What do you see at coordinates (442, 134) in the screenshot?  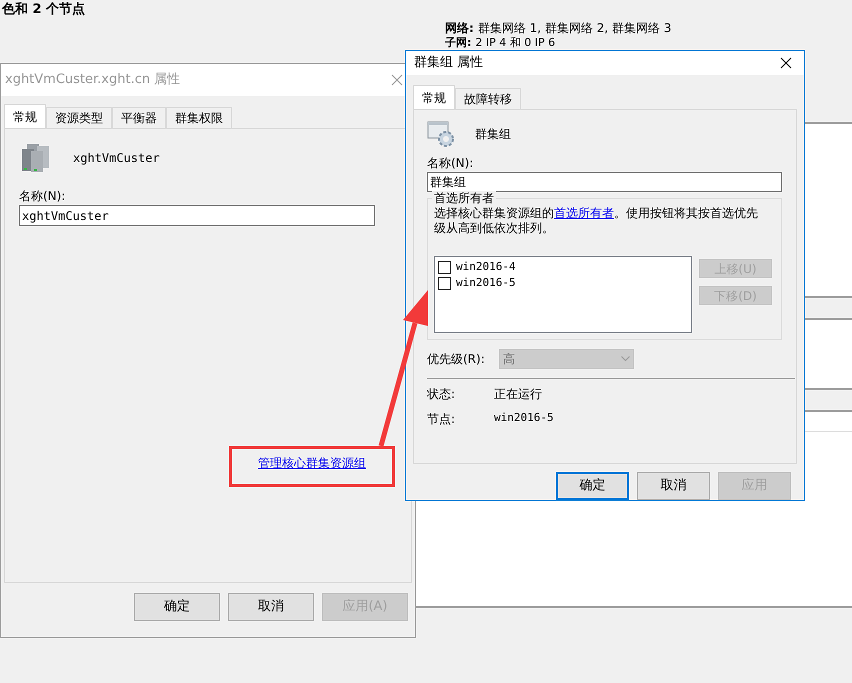 I see `window-gear-icon` at bounding box center [442, 134].